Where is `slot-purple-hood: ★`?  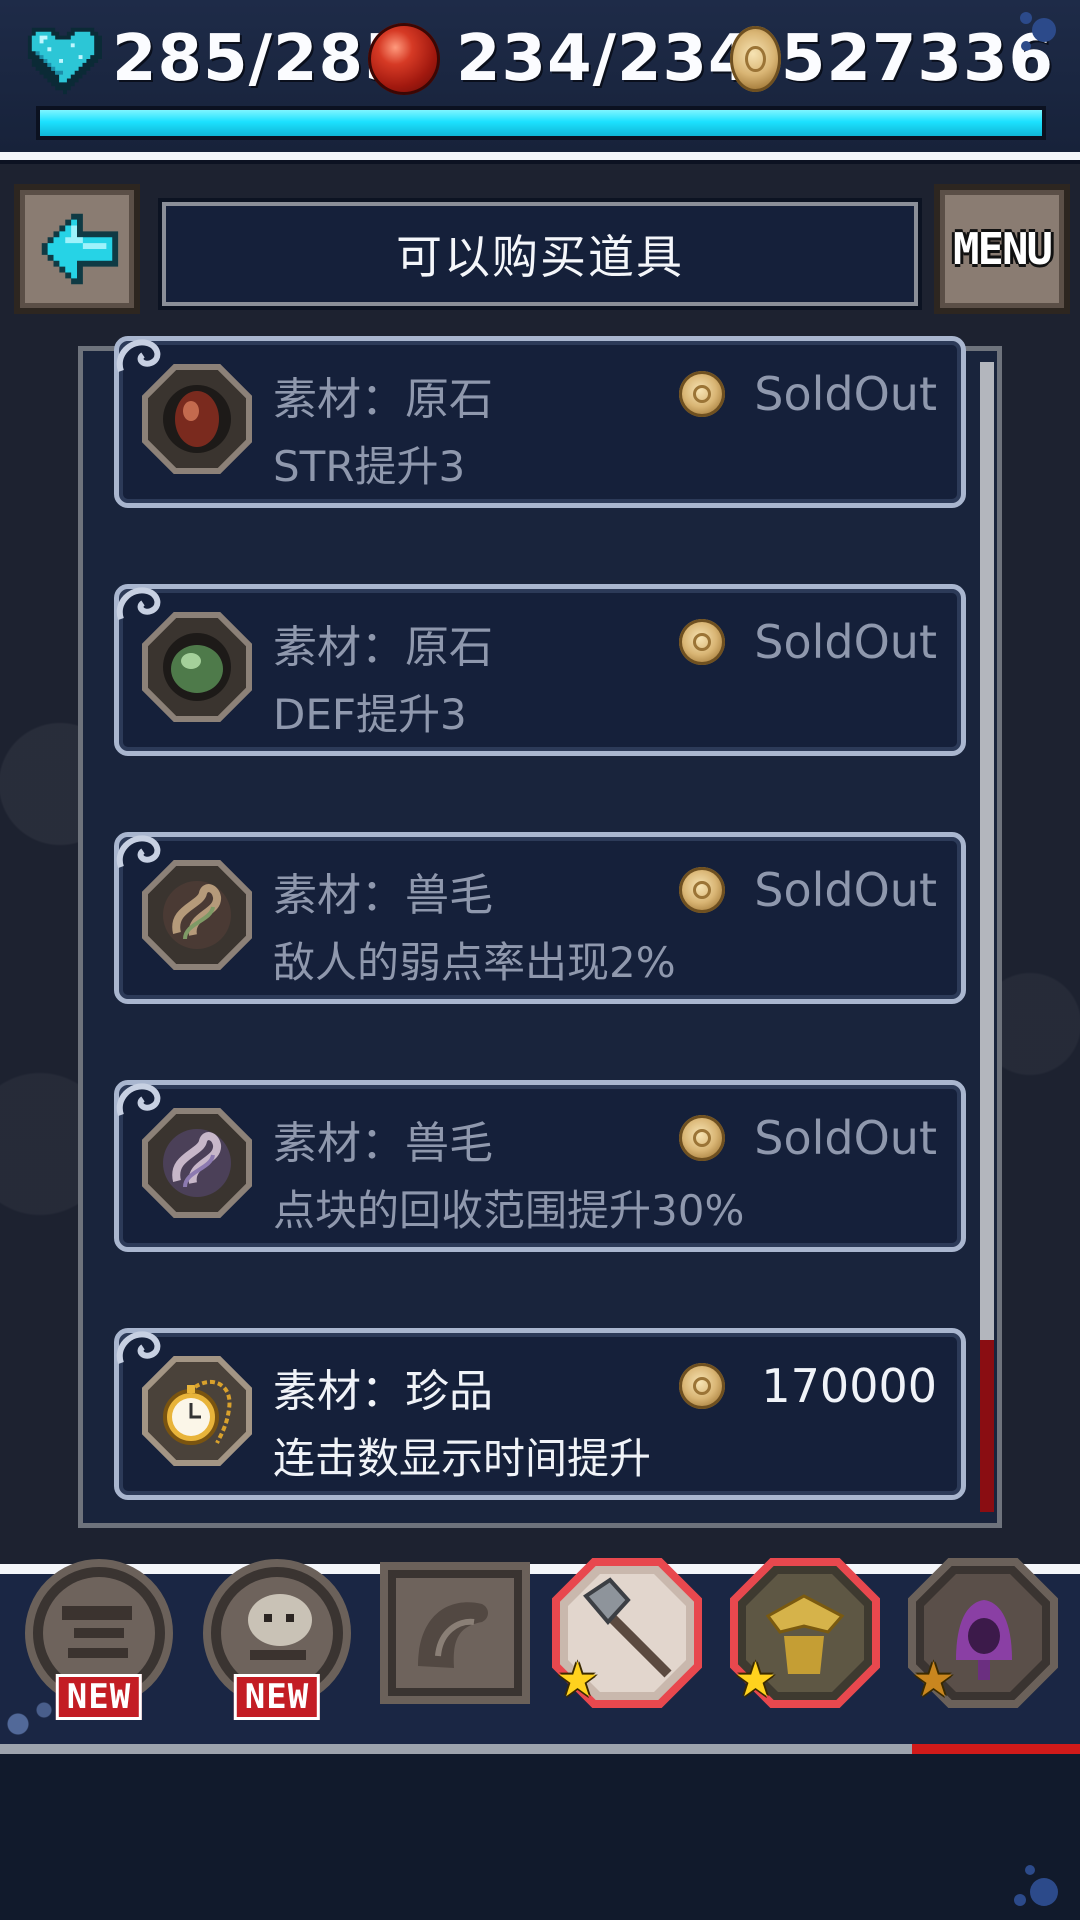
slot-purple-hood: ★ is located at coordinates (983, 1633).